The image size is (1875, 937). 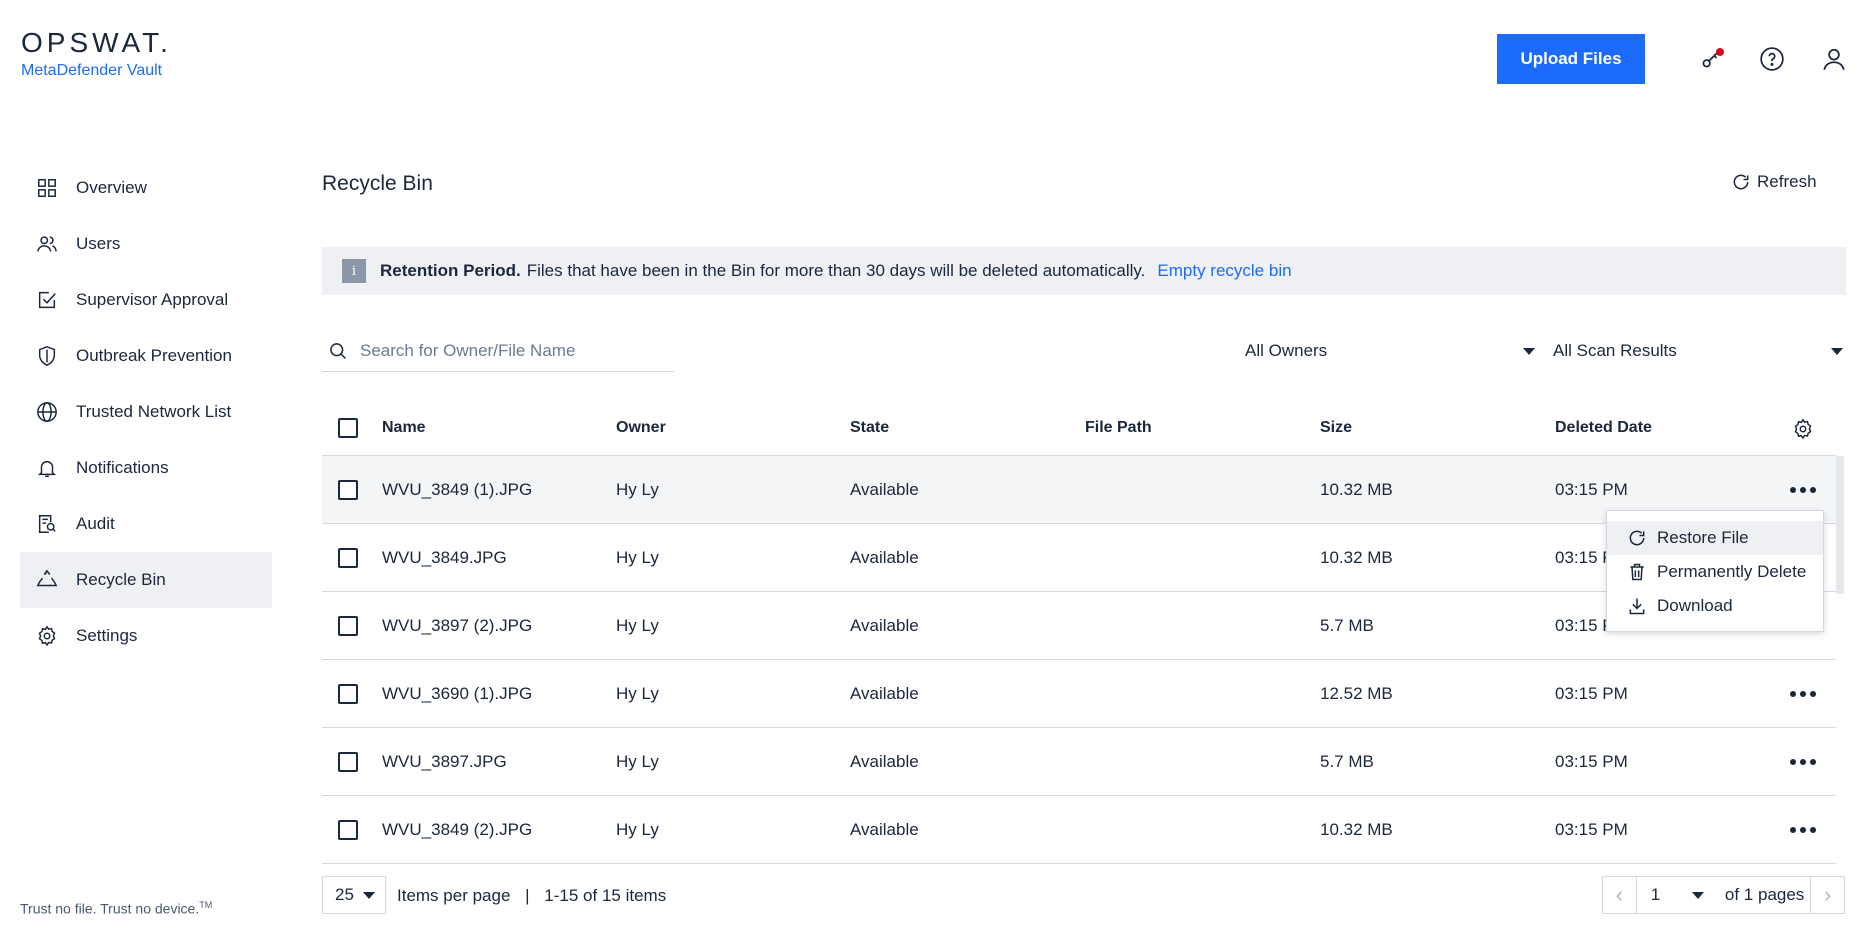 I want to click on download-icon, so click(x=1637, y=606).